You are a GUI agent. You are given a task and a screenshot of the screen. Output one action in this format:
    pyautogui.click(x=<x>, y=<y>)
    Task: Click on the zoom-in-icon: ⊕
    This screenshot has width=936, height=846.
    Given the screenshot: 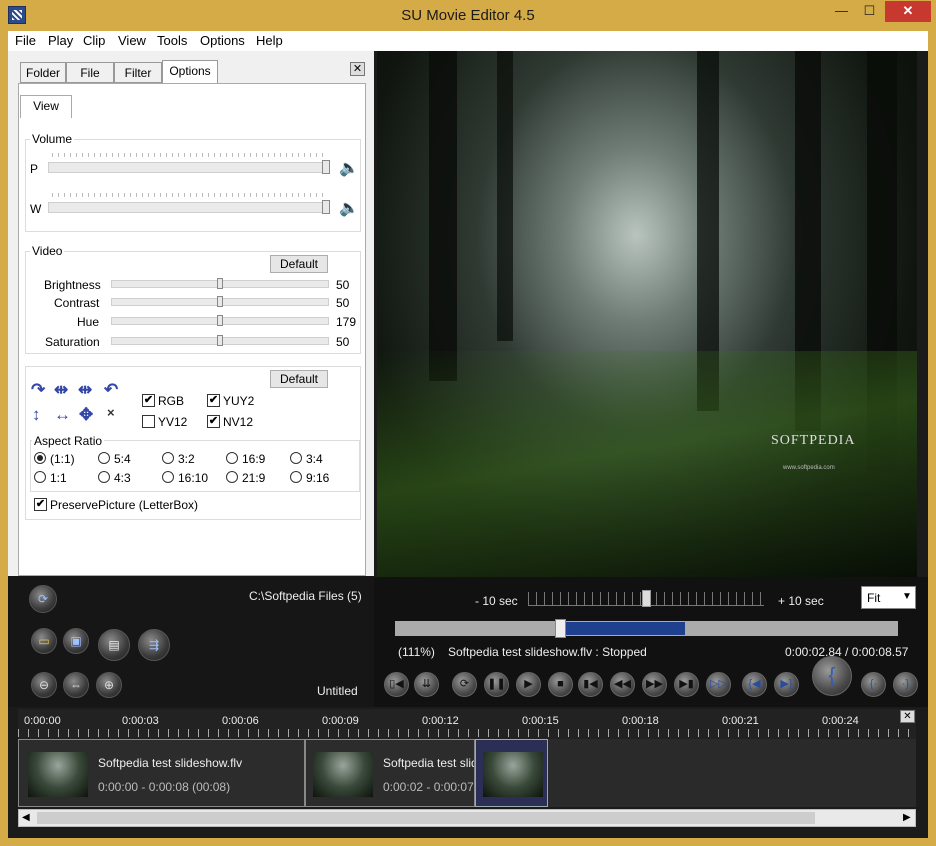 What is the action you would take?
    pyautogui.click(x=109, y=685)
    